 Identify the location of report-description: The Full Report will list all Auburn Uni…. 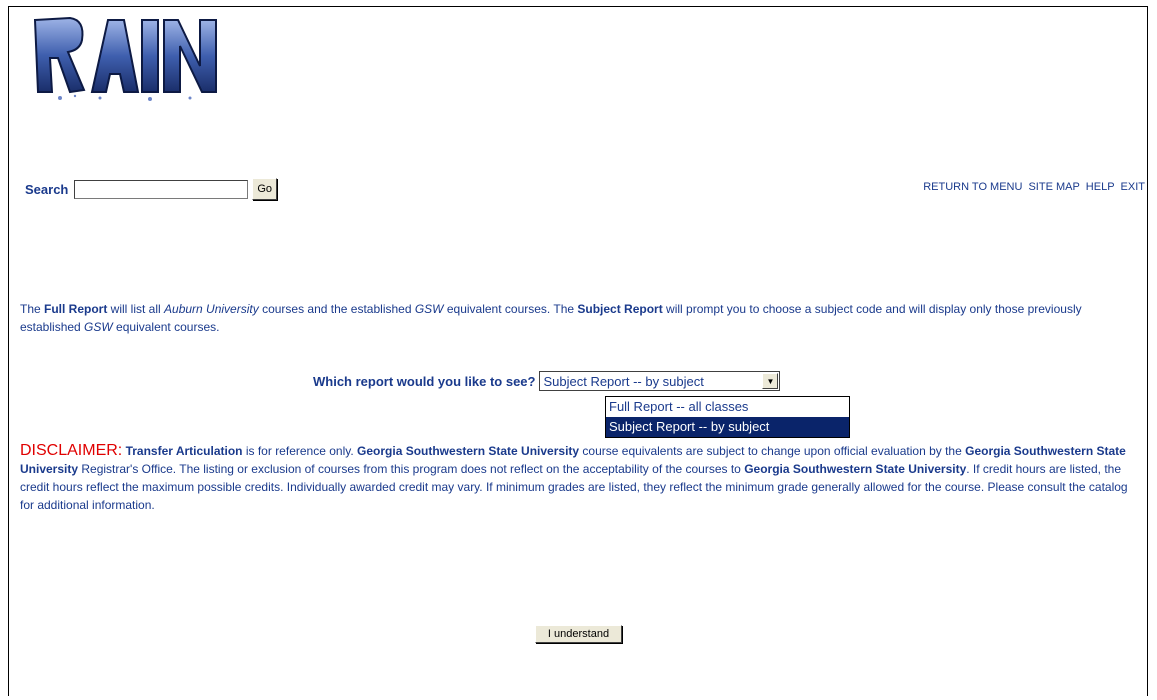
(580, 318).